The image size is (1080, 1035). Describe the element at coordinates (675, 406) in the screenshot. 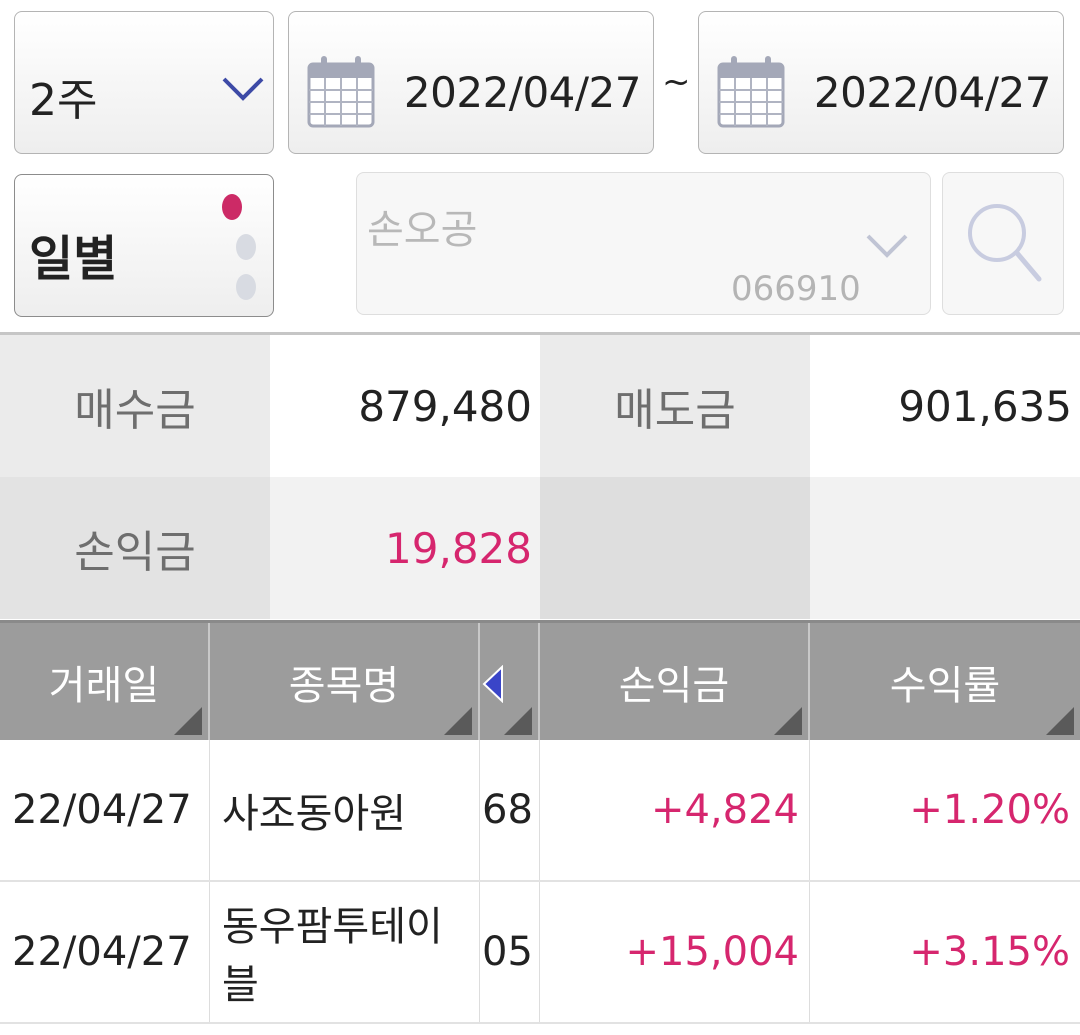

I see `sell-amount-label: 매도금` at that location.